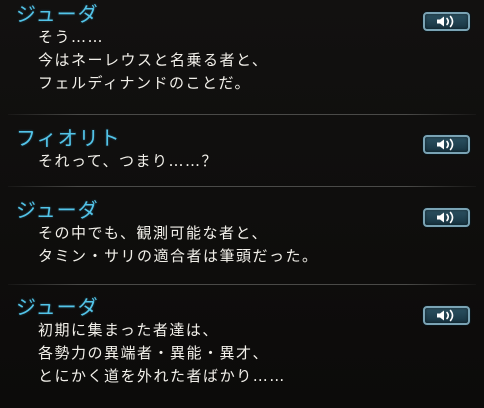 The height and width of the screenshot is (408, 484). I want to click on dialogue-line: タミン・サリの適合者は筆頭だった。, so click(178, 256).